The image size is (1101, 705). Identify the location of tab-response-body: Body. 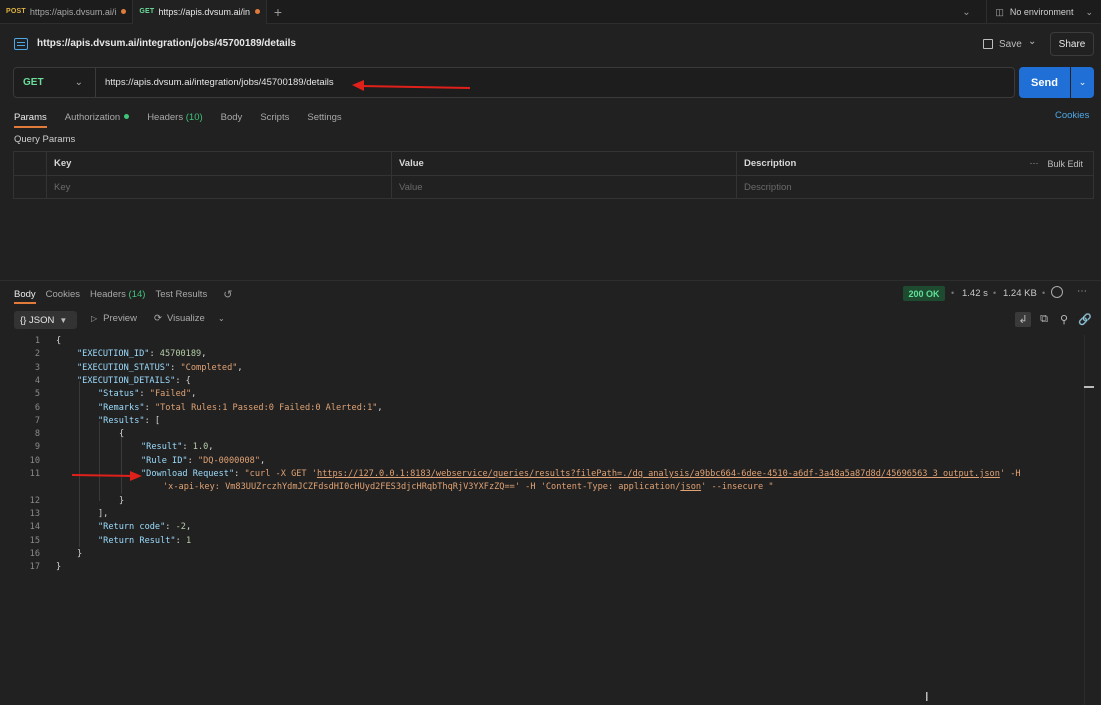
(25, 296).